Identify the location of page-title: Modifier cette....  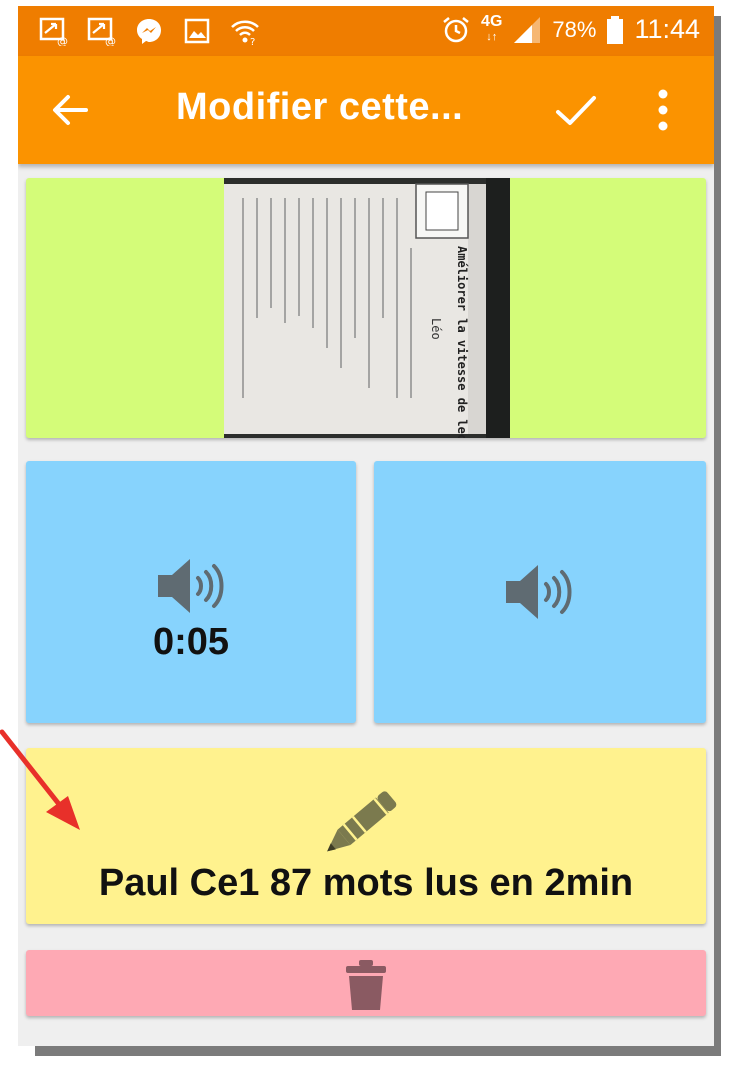
(320, 107).